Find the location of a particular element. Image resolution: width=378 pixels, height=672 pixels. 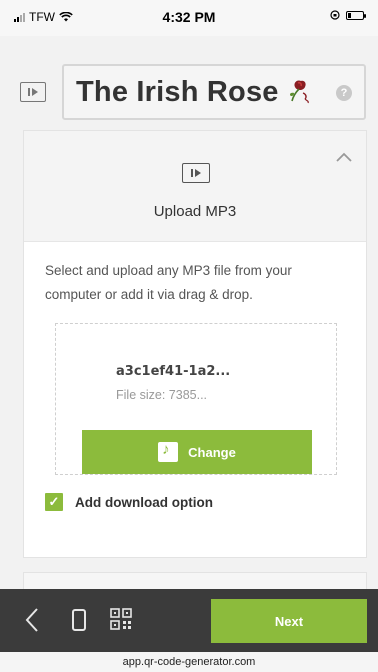

help-icon: ? is located at coordinates (344, 93).